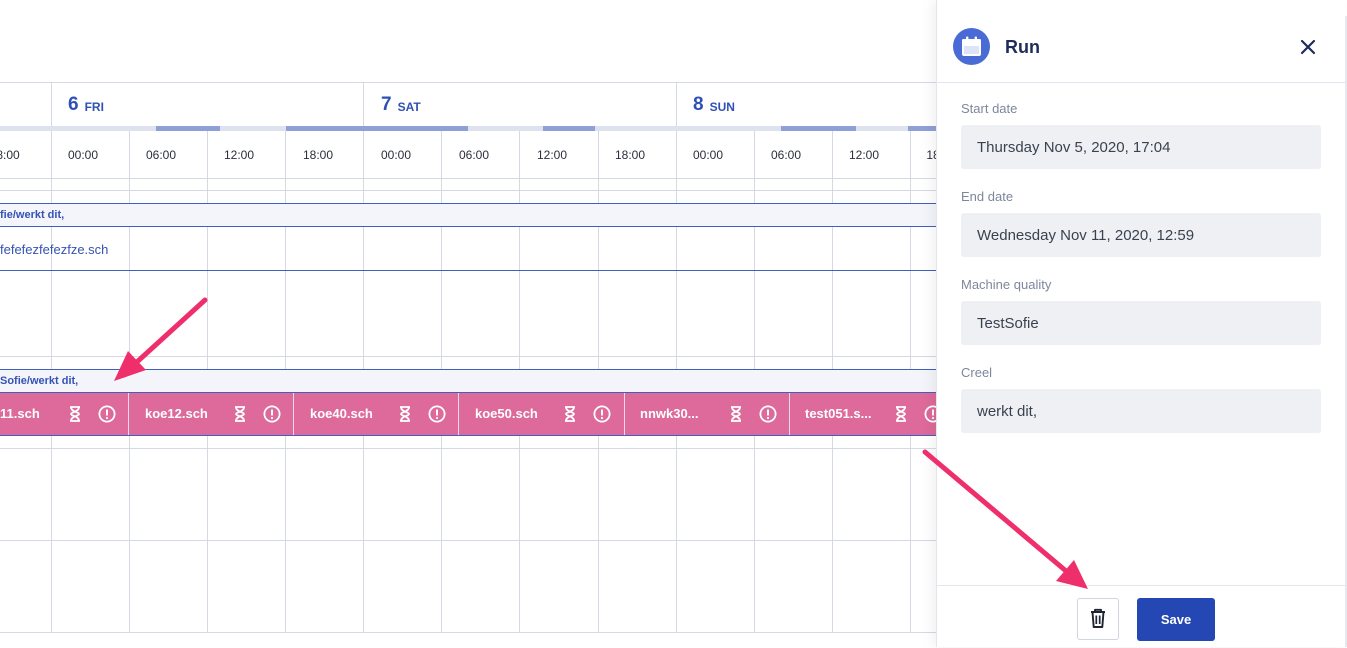 The width and height of the screenshot is (1347, 648). What do you see at coordinates (1176, 619) in the screenshot?
I see `save-button: Save` at bounding box center [1176, 619].